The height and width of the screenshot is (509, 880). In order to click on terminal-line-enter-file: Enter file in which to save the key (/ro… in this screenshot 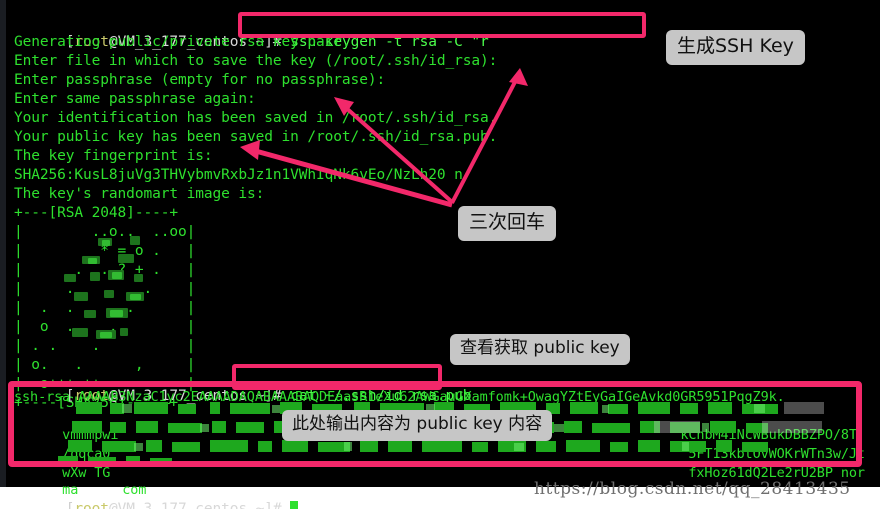, I will do `click(256, 61)`.